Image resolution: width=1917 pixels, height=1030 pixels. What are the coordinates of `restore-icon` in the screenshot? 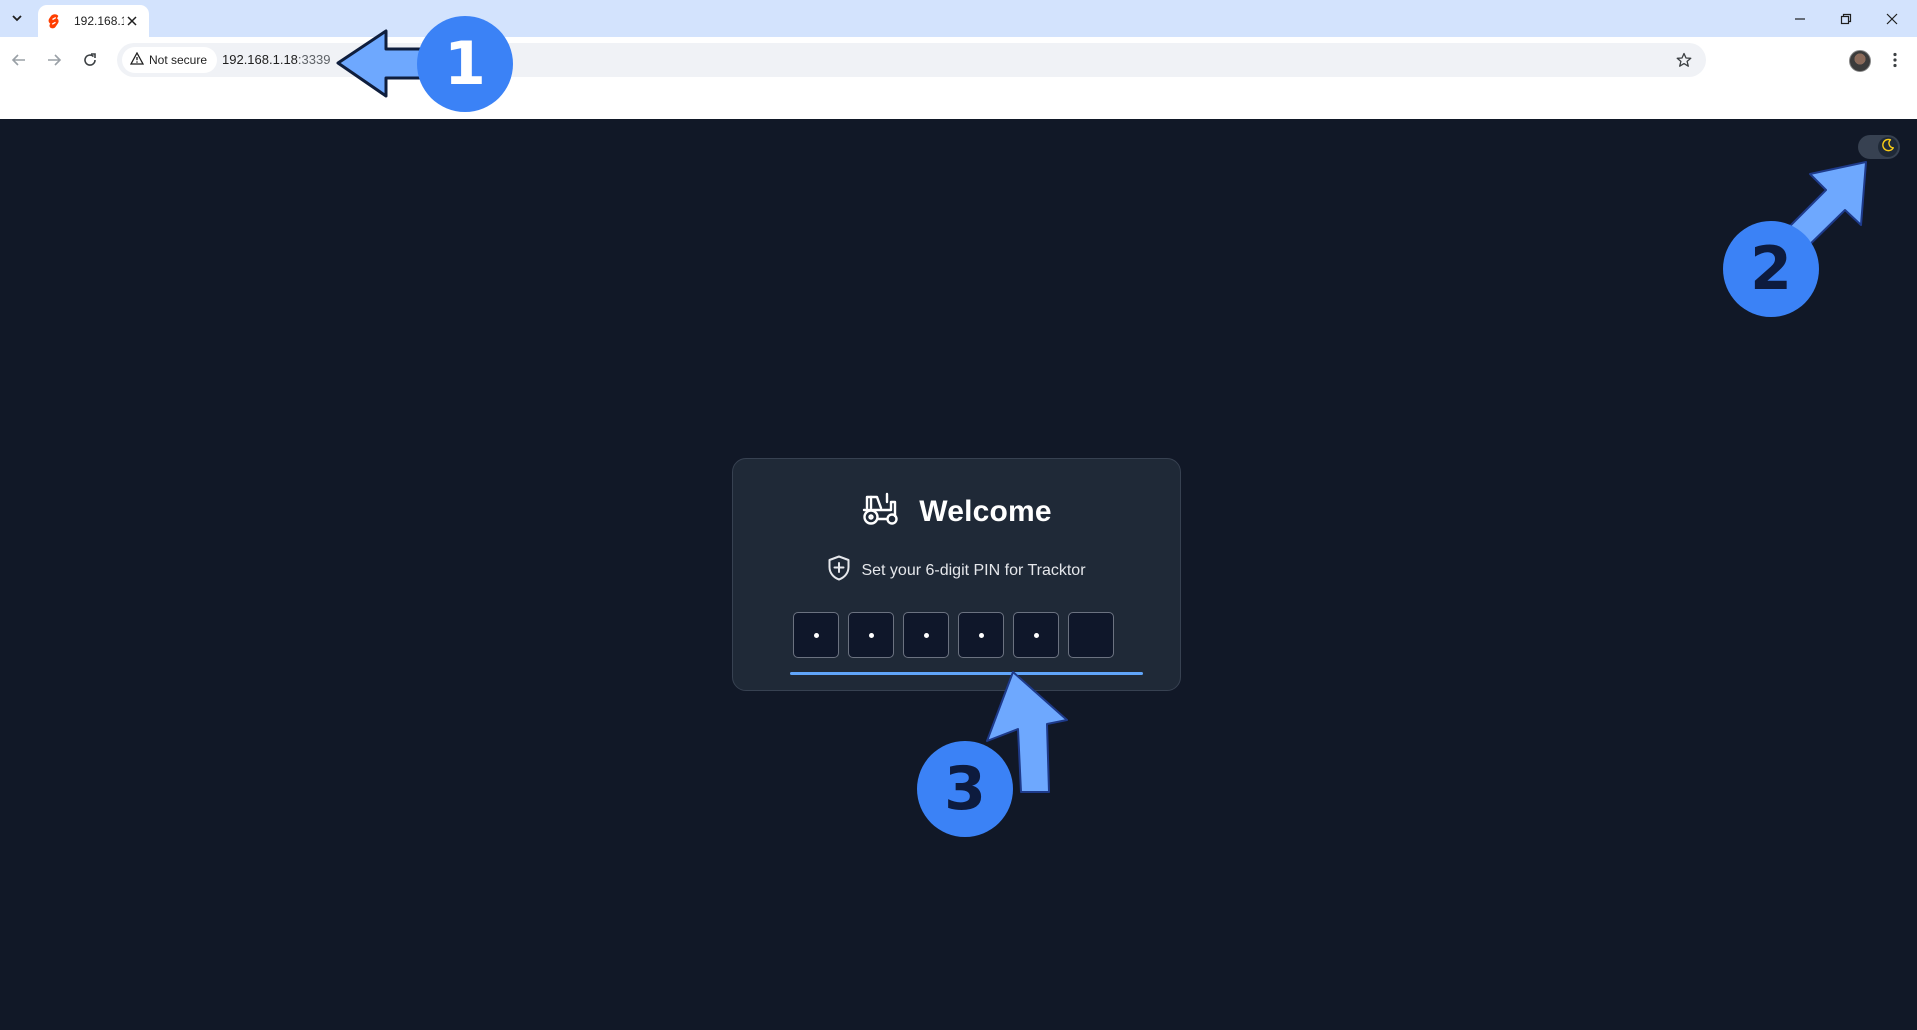 It's located at (1846, 18).